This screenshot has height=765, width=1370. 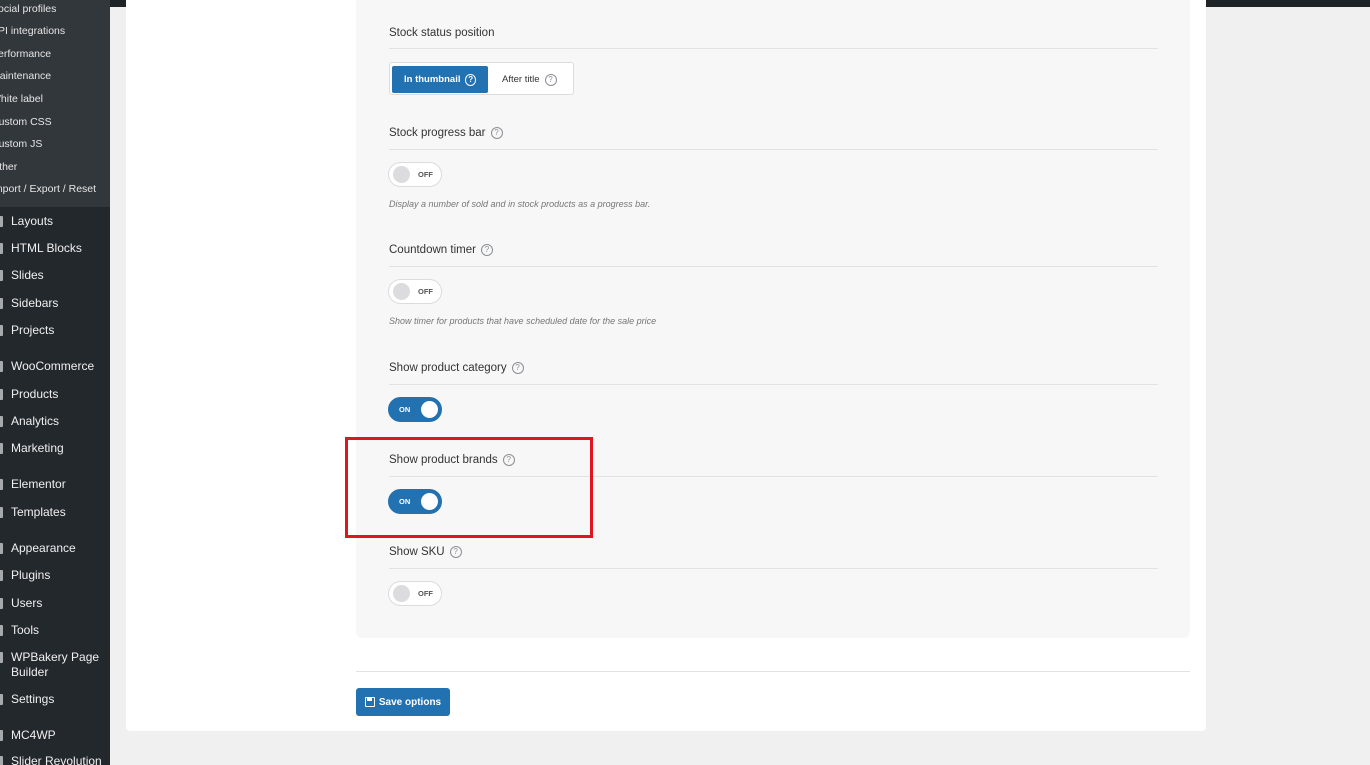 What do you see at coordinates (25, 76) in the screenshot?
I see `submenu-item-maintenance: Maintenance` at bounding box center [25, 76].